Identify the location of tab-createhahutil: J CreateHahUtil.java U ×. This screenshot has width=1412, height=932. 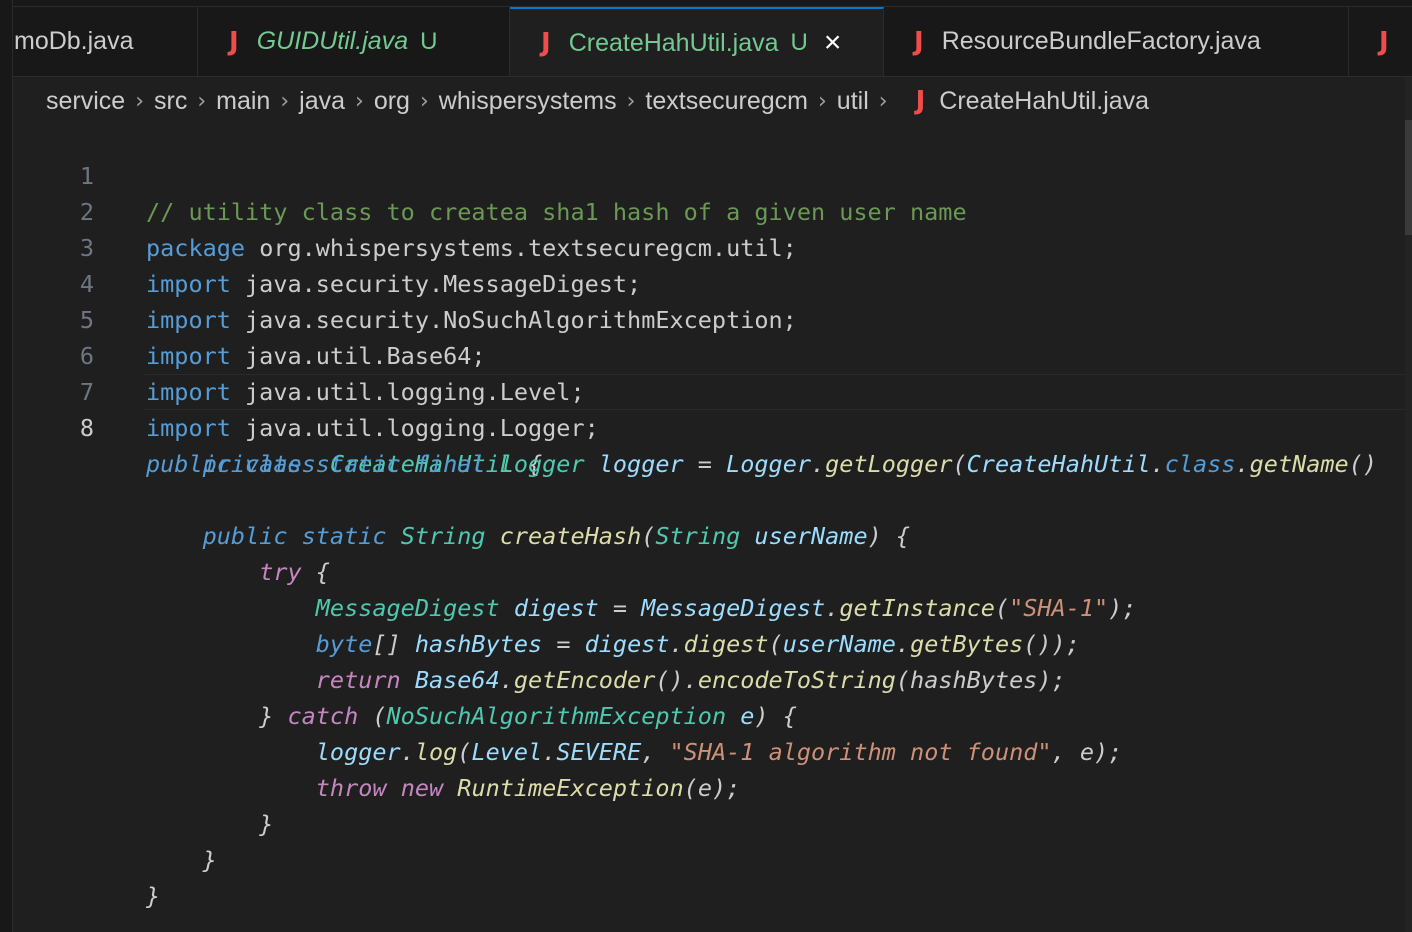
(697, 41).